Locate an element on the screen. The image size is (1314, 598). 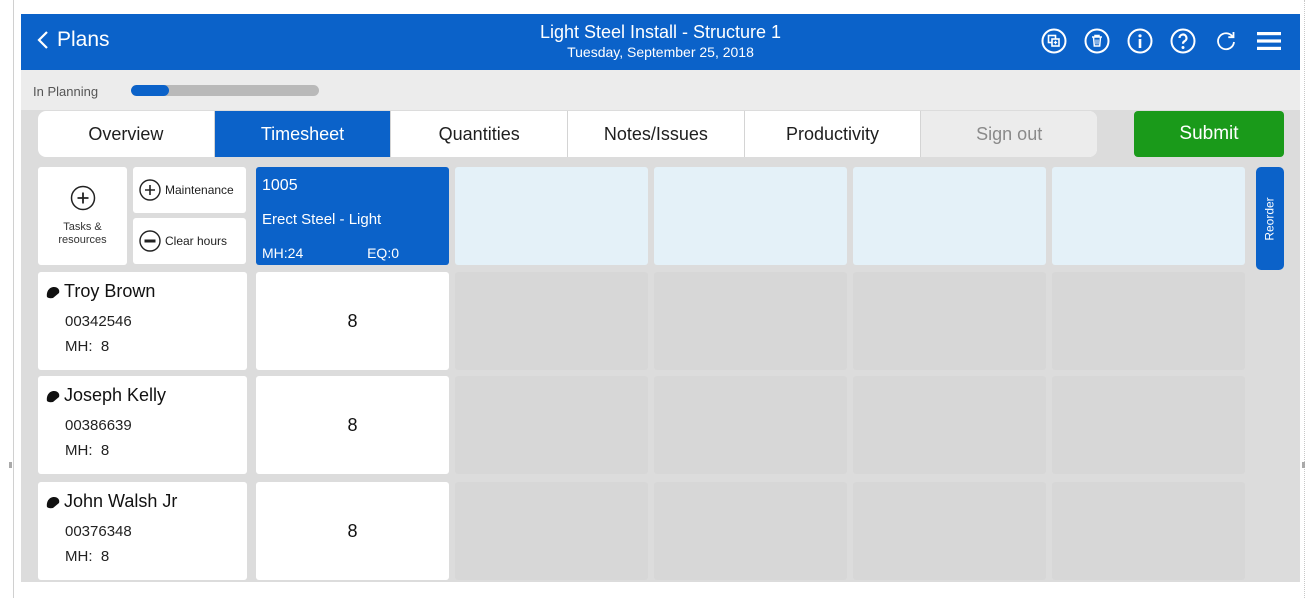
reorder-button: Reorder is located at coordinates (1270, 218).